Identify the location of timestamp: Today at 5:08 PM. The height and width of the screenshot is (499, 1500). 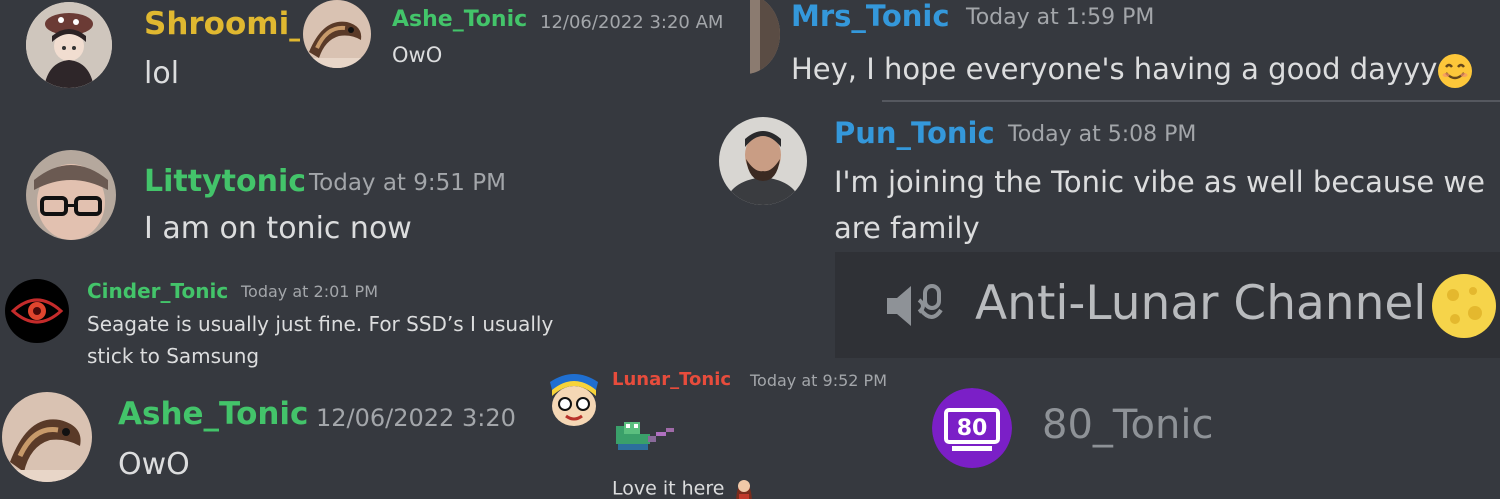
(1102, 134).